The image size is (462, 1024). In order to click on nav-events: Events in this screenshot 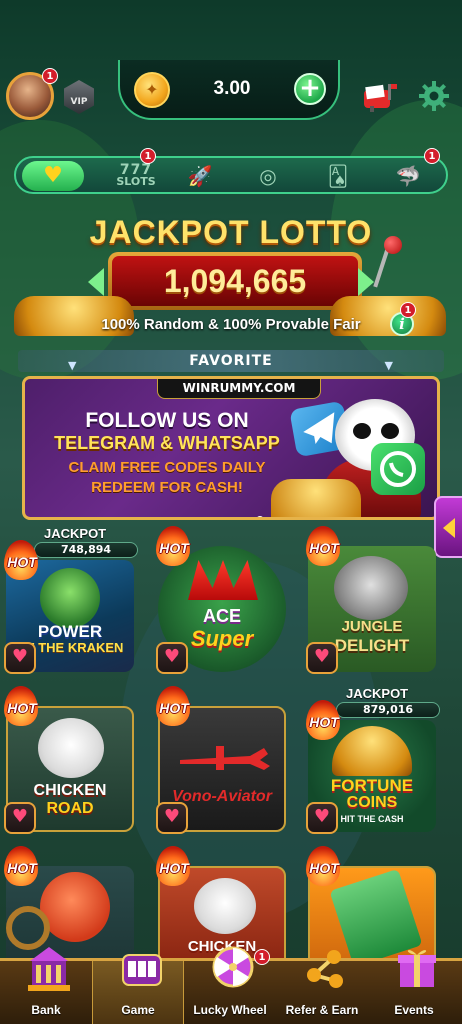, I will do `click(414, 987)`.